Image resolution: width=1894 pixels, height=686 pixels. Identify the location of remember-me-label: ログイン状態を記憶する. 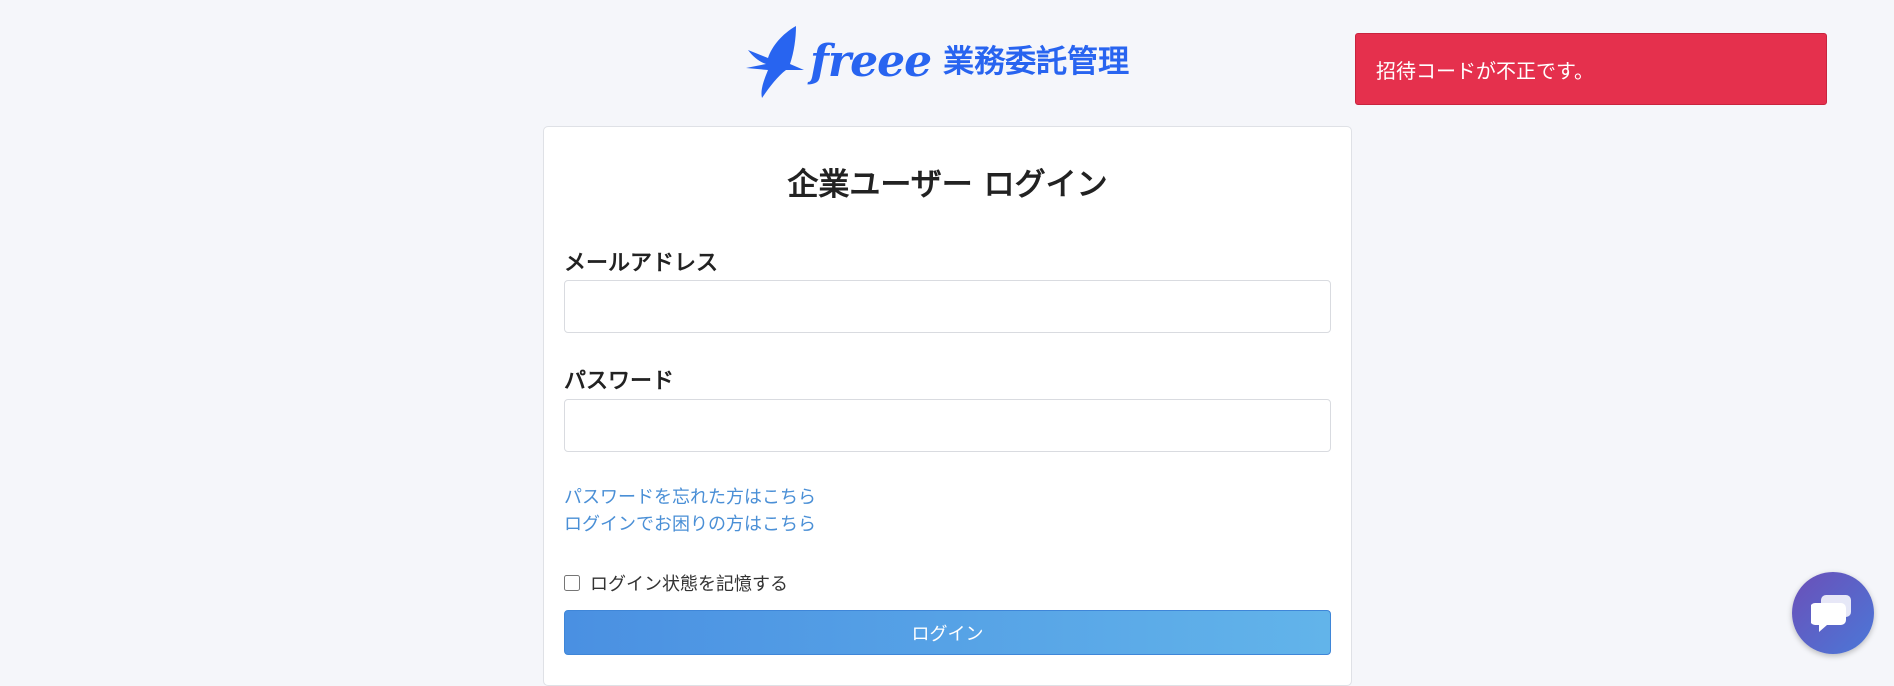
(689, 584).